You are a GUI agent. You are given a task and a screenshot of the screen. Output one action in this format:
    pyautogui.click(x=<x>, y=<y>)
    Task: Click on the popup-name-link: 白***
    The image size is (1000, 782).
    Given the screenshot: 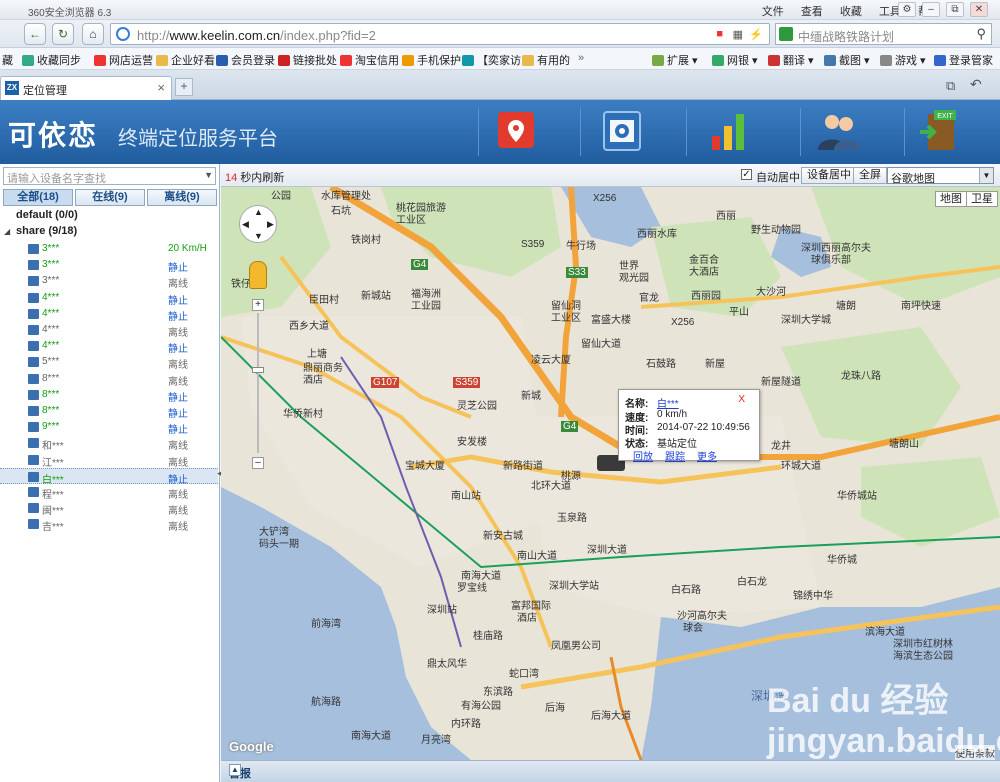 What is the action you would take?
    pyautogui.click(x=668, y=402)
    